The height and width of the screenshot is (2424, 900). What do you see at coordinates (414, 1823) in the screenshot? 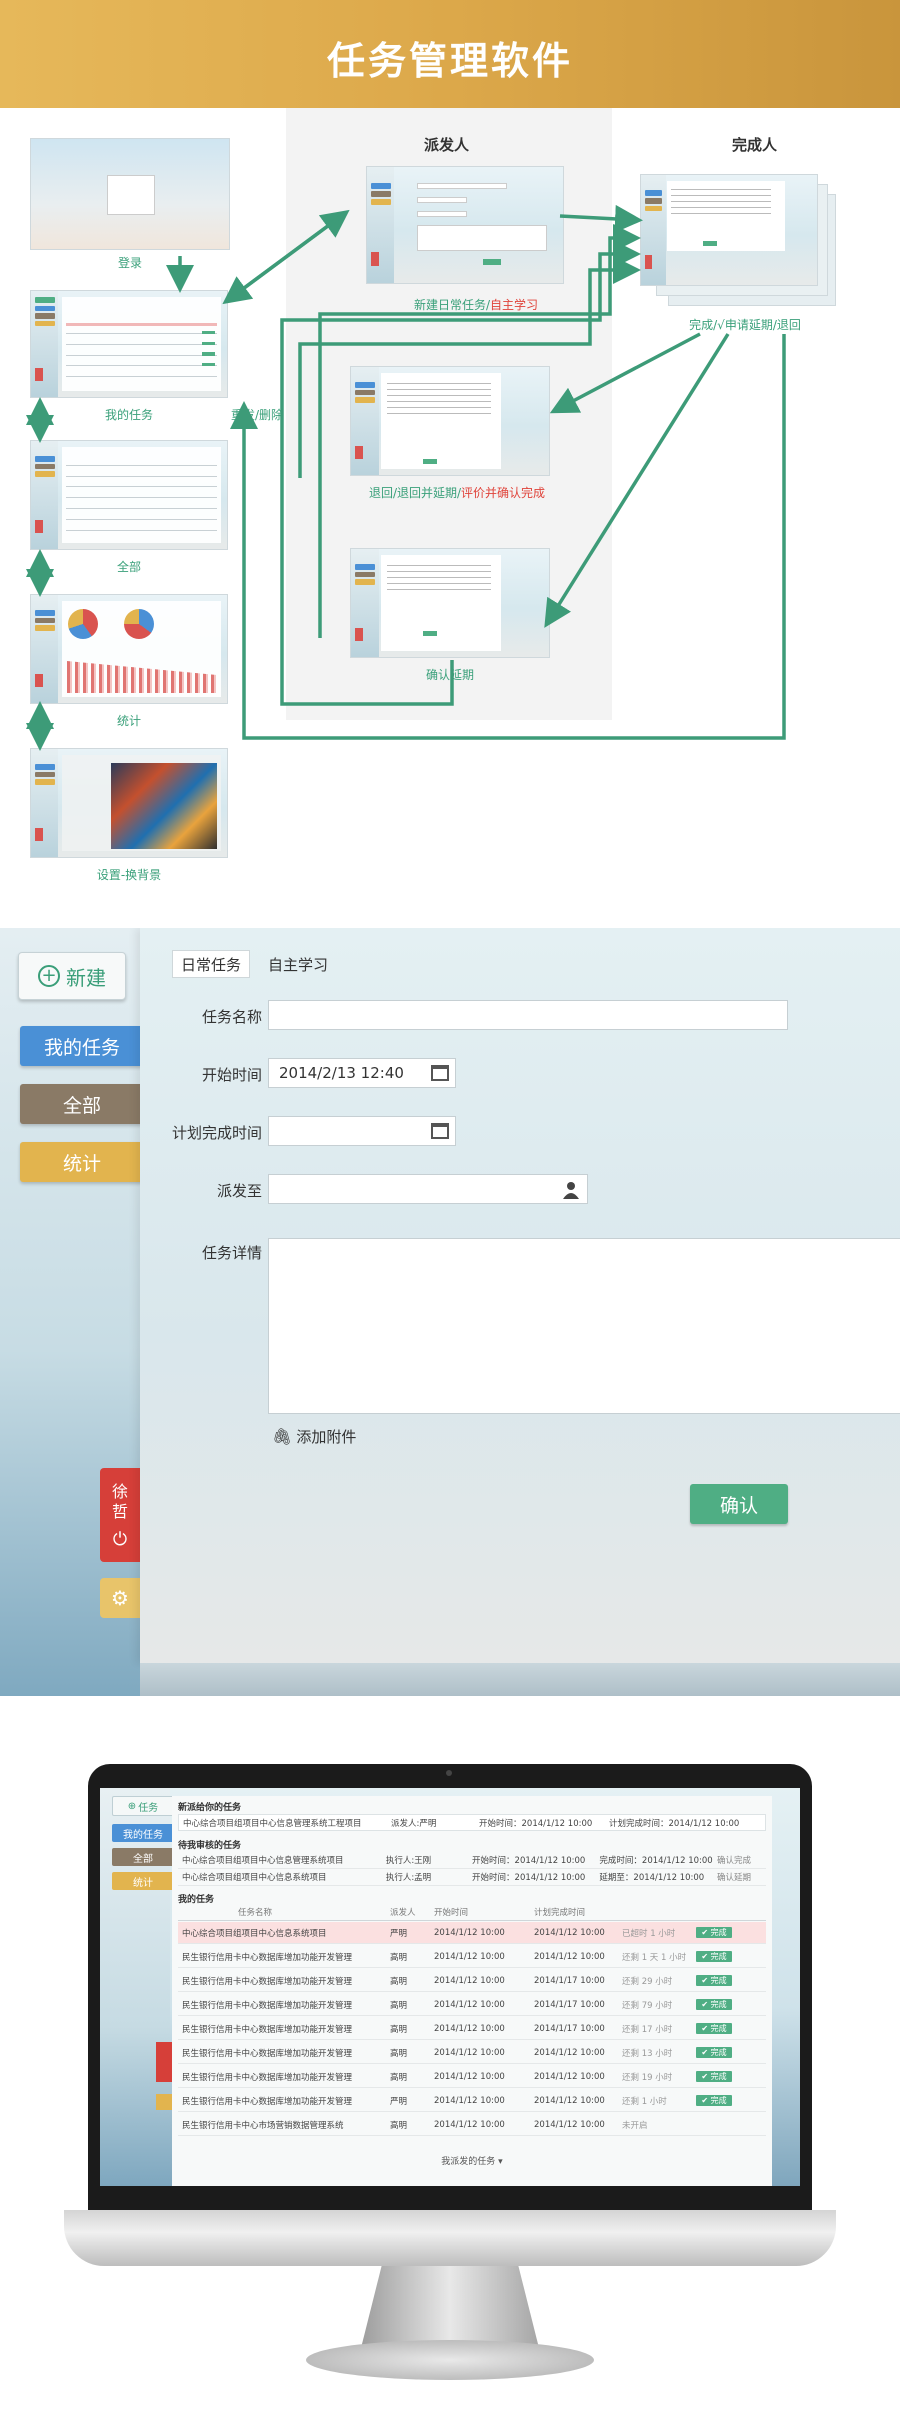
I see `new-task-by: 派发人:严明` at bounding box center [414, 1823].